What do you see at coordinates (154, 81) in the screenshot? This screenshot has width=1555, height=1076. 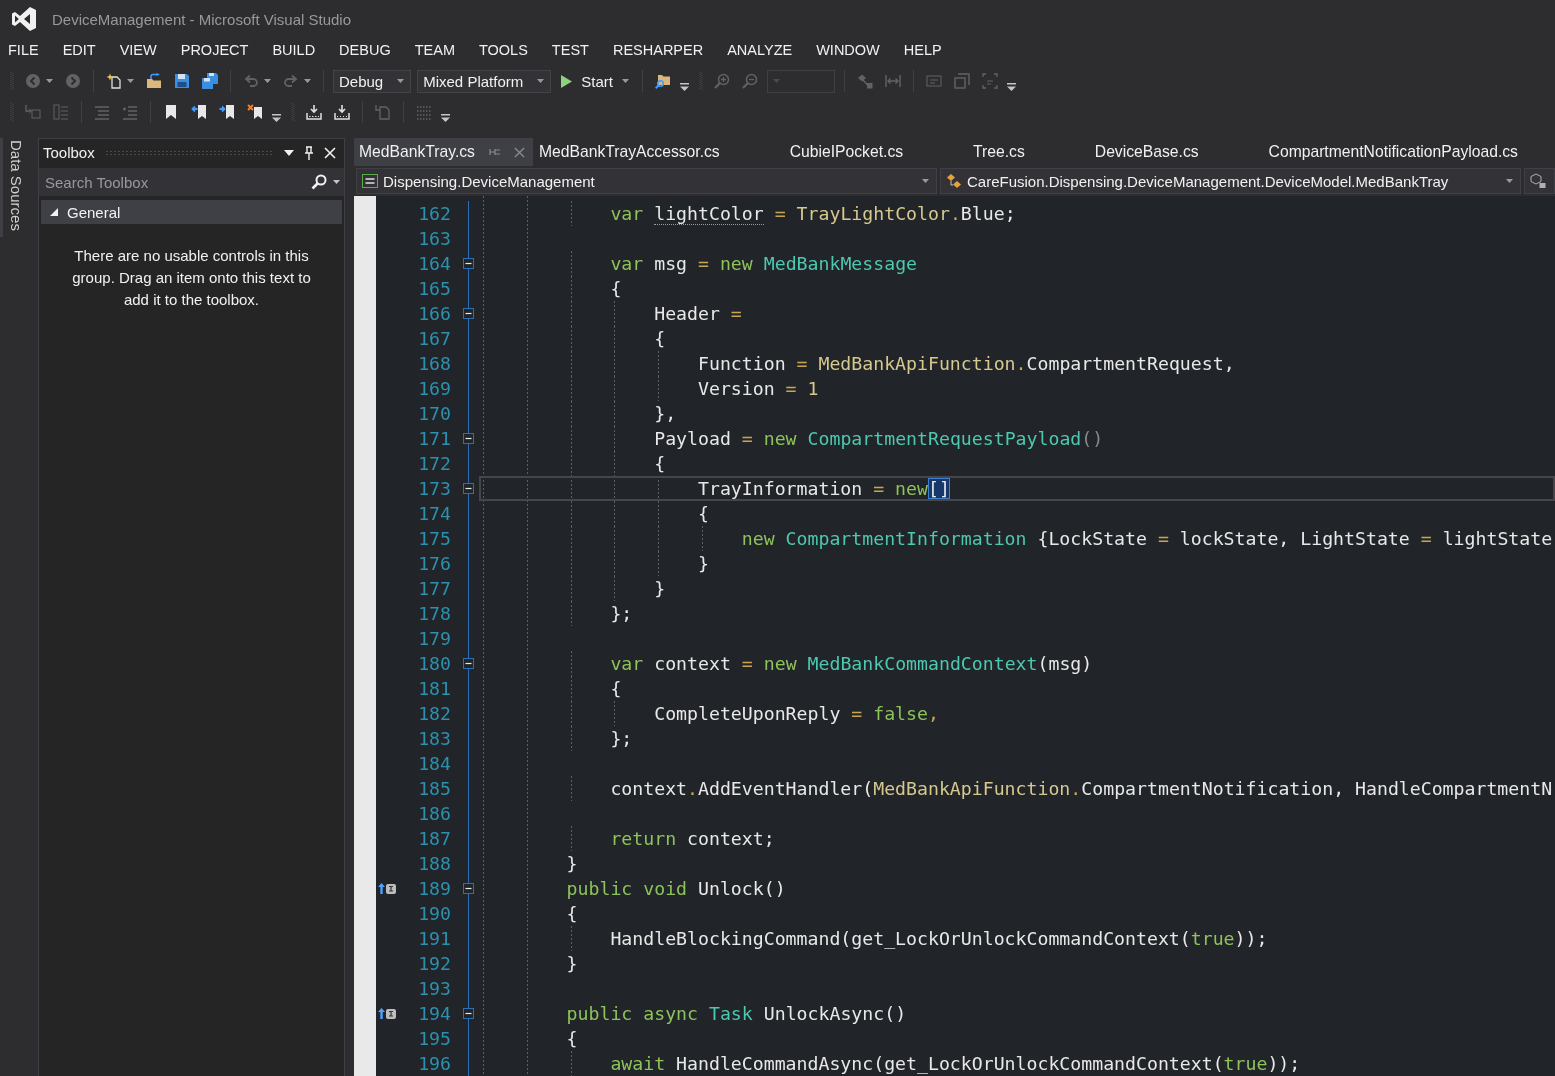 I see `open-folder-icon` at bounding box center [154, 81].